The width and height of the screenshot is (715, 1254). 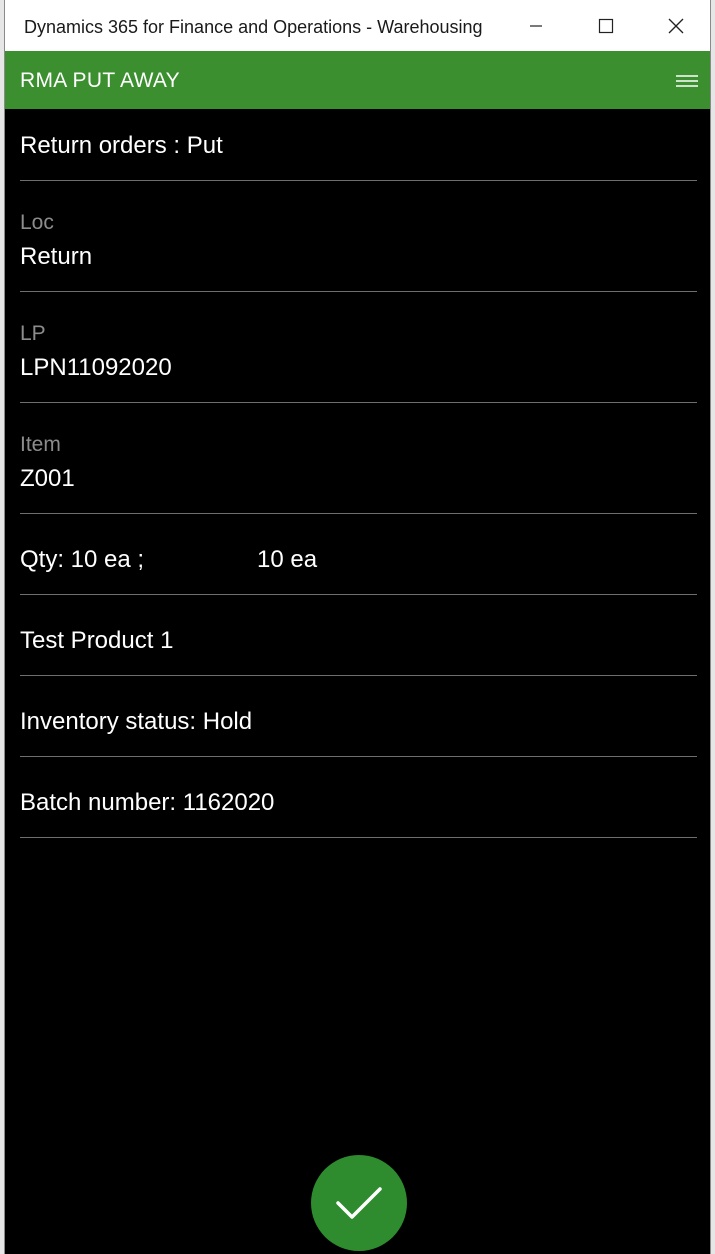 I want to click on menu-button, so click(x=687, y=81).